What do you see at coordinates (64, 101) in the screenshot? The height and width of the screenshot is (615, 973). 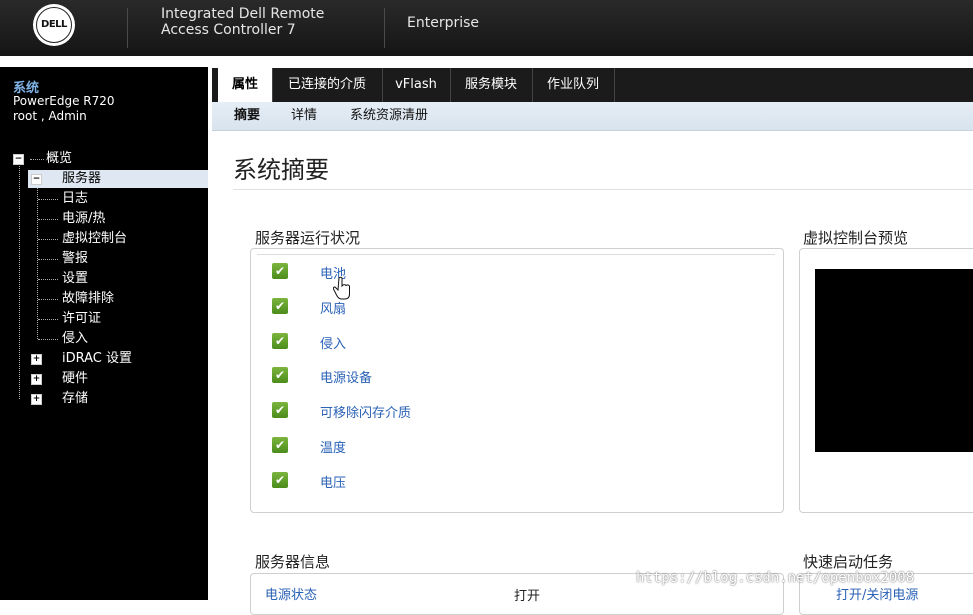 I see `system-model: PowerEdge R720` at bounding box center [64, 101].